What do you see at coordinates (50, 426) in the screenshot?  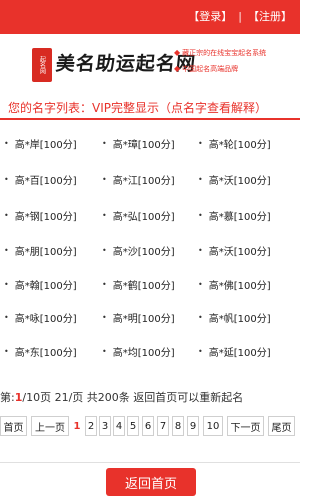 I see `prev-page-button: 上一页` at bounding box center [50, 426].